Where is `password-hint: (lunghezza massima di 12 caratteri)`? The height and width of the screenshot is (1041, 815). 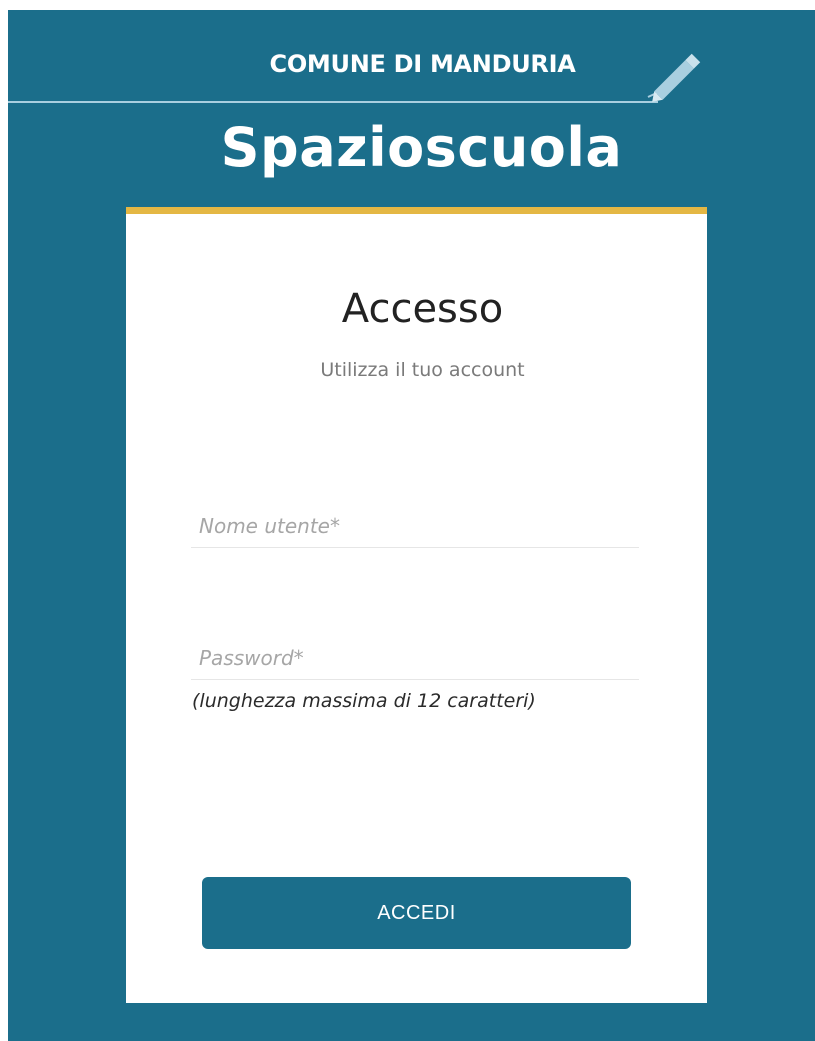
password-hint: (lunghezza massima di 12 caratteri) is located at coordinates (364, 701).